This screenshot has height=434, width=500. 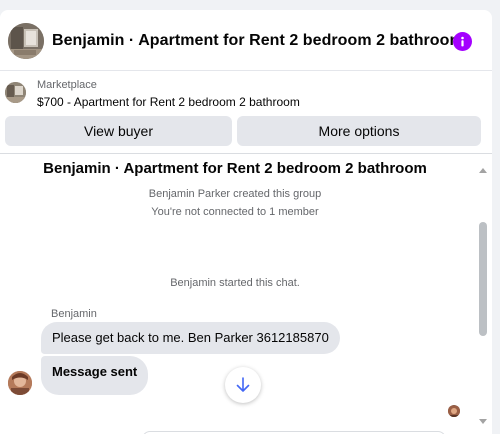 What do you see at coordinates (246, 153) in the screenshot?
I see `header-divider` at bounding box center [246, 153].